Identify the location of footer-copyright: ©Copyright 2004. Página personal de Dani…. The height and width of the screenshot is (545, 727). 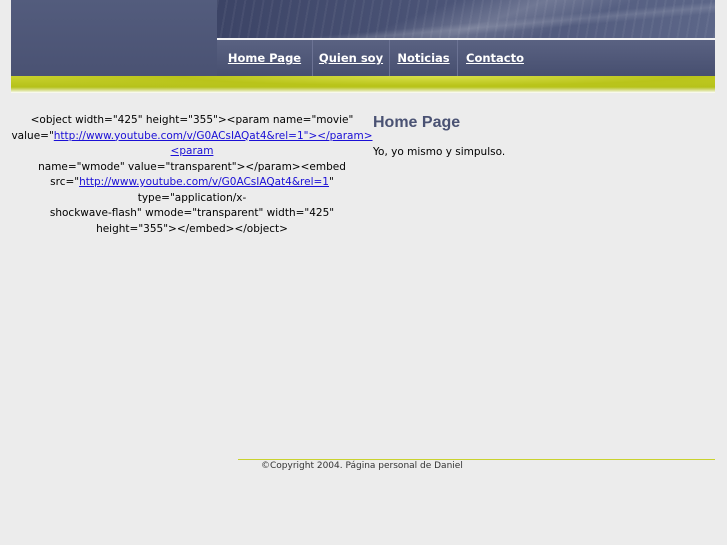
(362, 466).